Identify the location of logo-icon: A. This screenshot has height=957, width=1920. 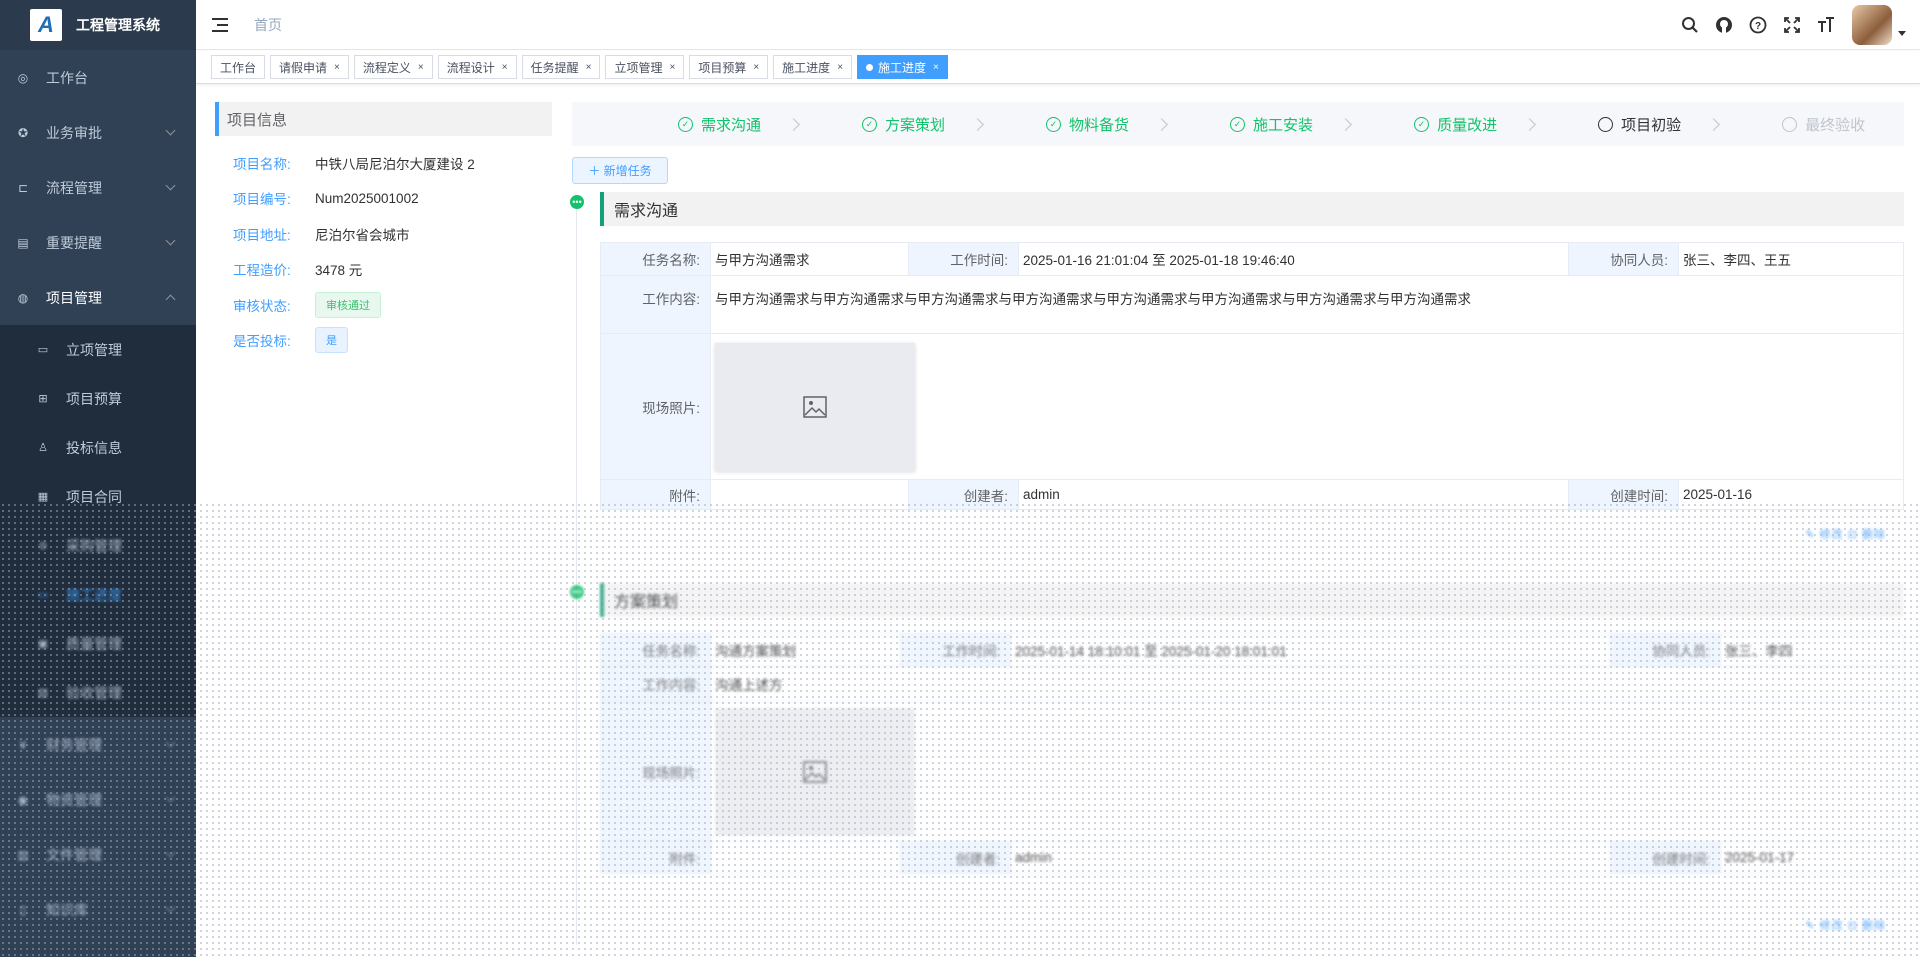
(46, 25).